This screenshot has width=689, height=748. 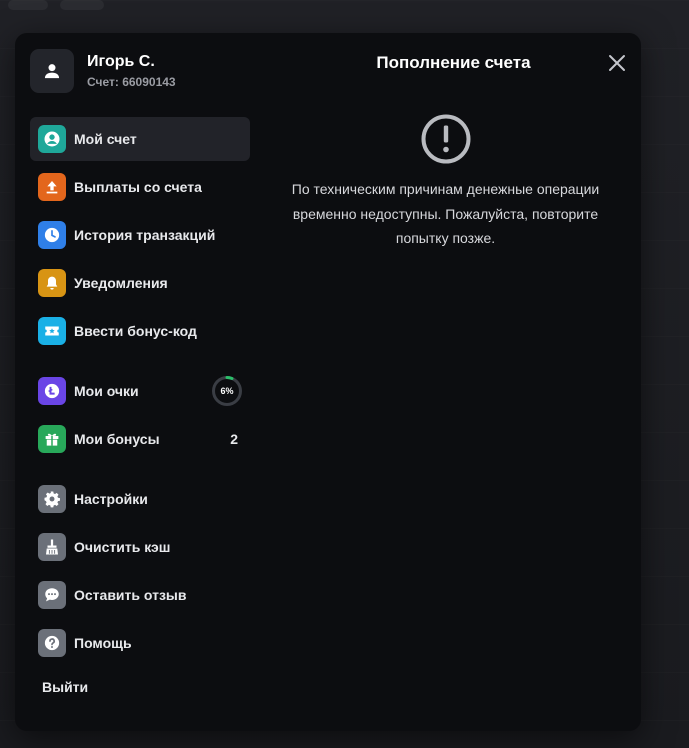 What do you see at coordinates (121, 283) in the screenshot?
I see `menu-item-label: Уведомления` at bounding box center [121, 283].